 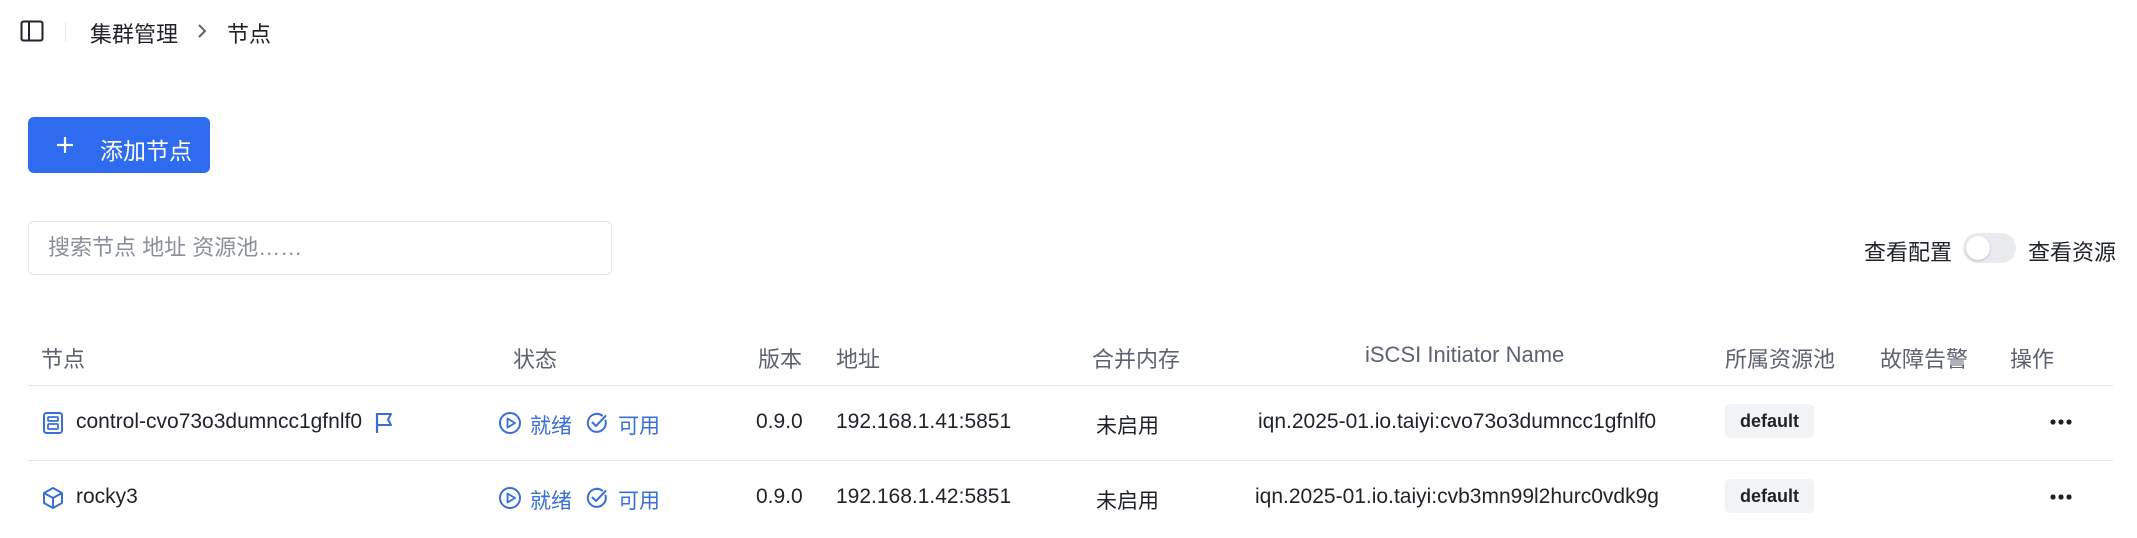 What do you see at coordinates (146, 151) in the screenshot?
I see `add-node-label: 添加节点` at bounding box center [146, 151].